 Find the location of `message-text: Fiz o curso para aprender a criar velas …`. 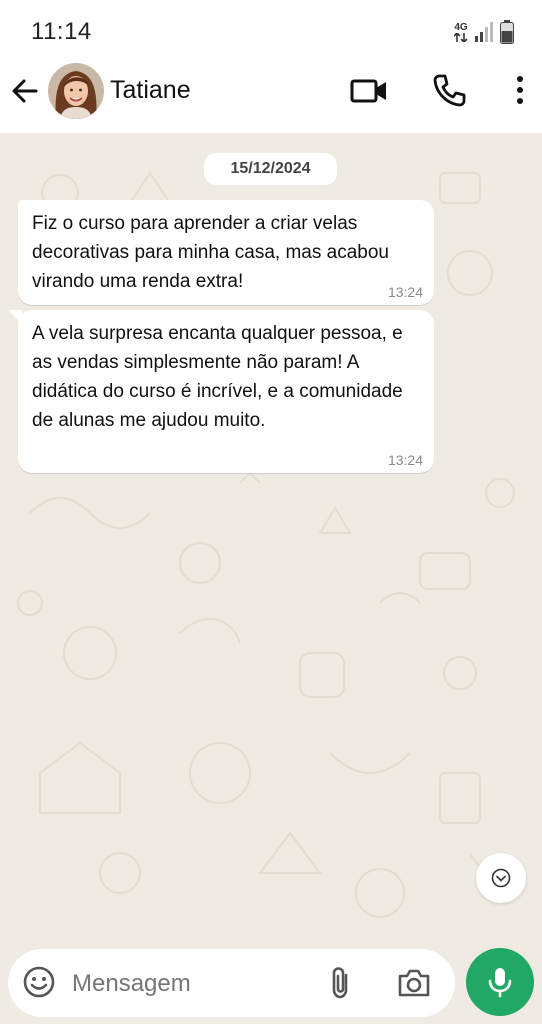

message-text: Fiz o curso para aprender a criar velas … is located at coordinates (210, 252).